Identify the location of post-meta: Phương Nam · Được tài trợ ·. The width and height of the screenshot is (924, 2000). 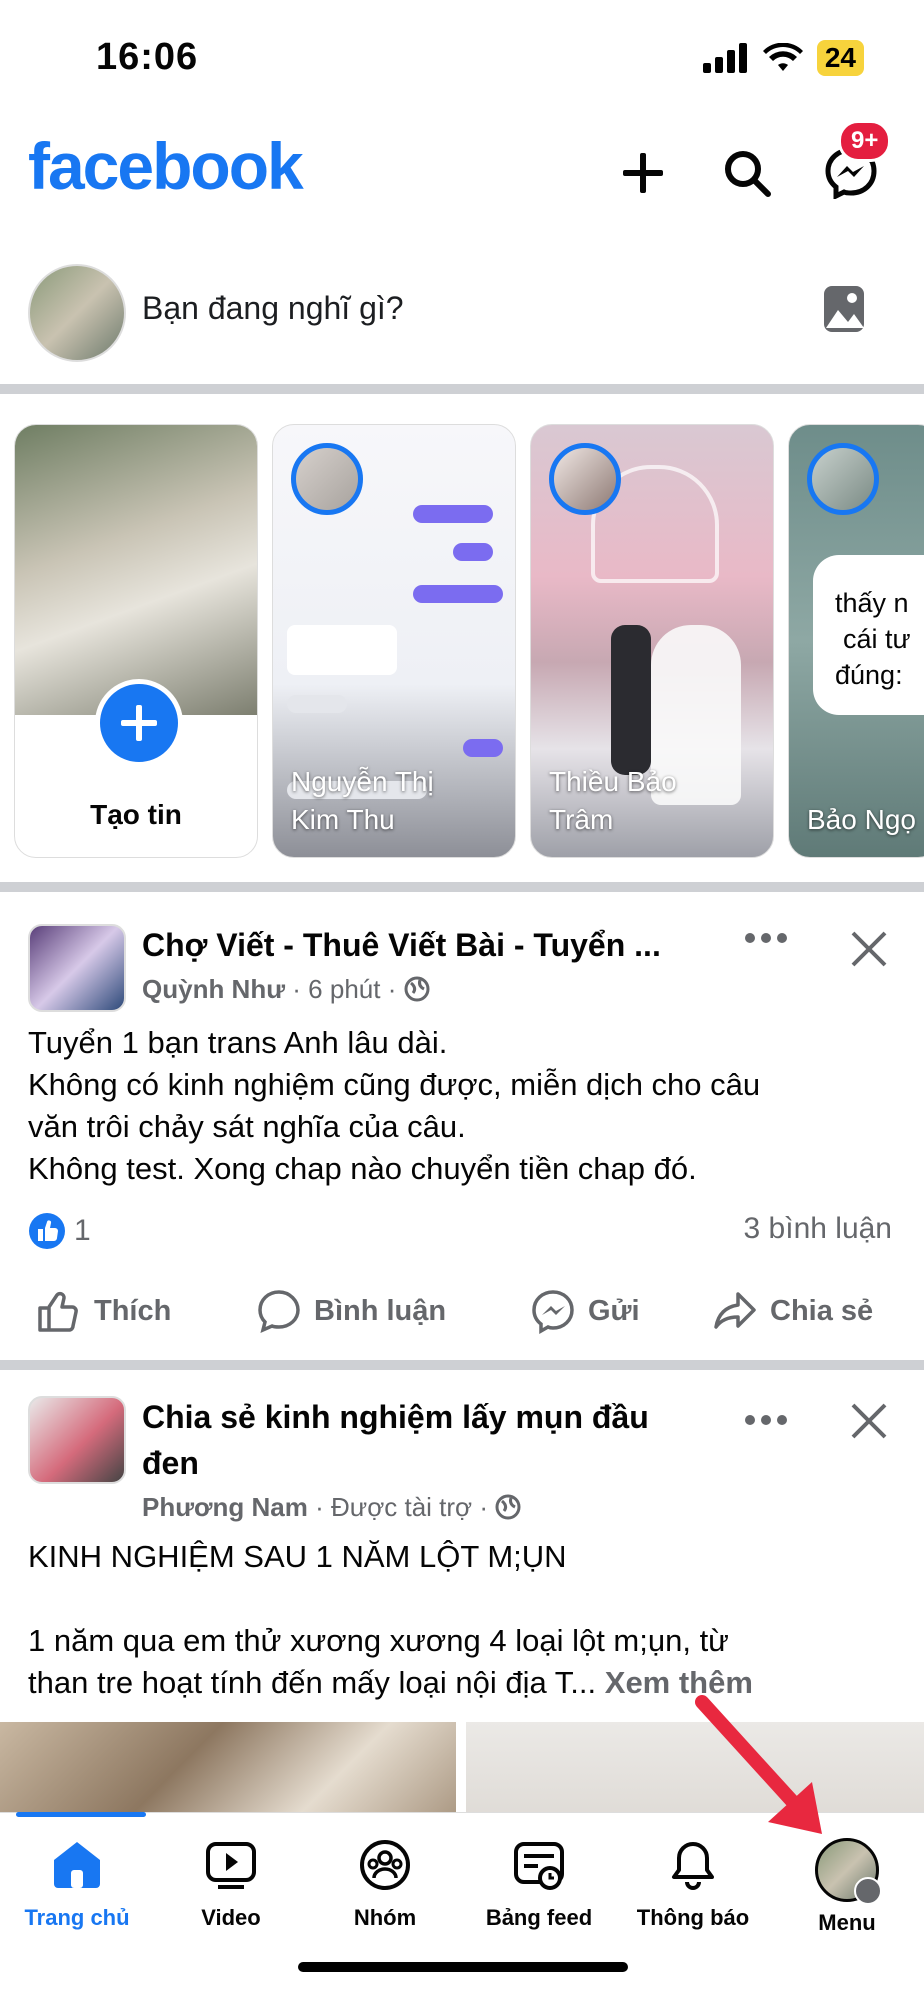
(331, 1507).